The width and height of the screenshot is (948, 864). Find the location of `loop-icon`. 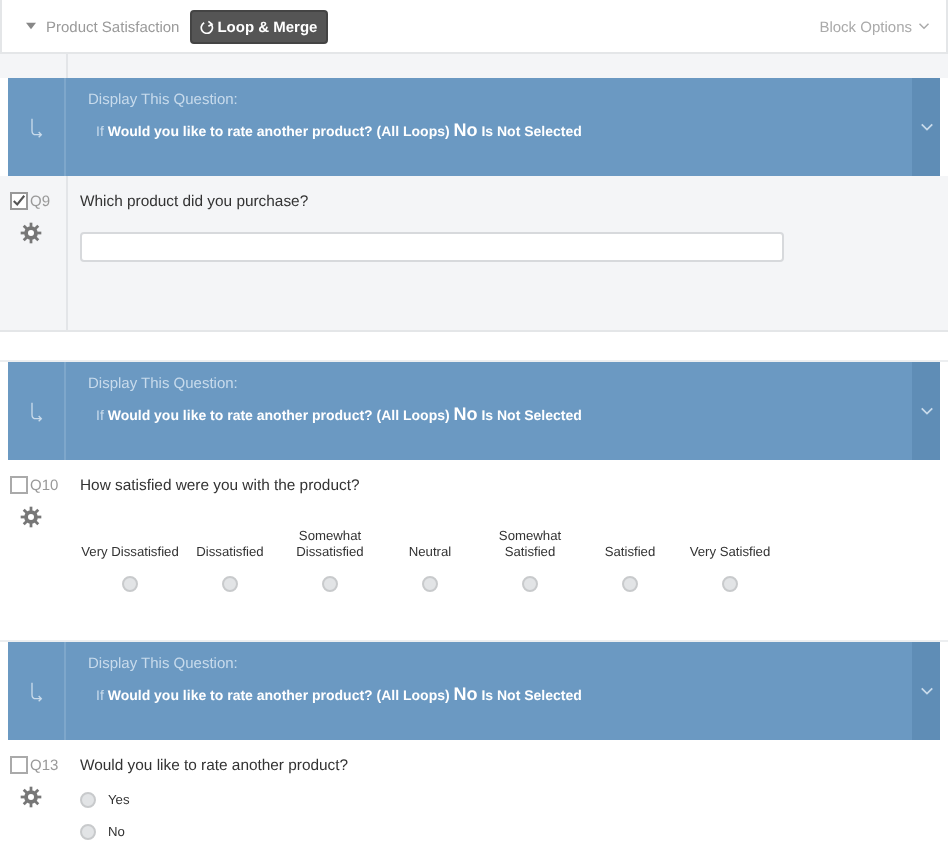

loop-icon is located at coordinates (206, 26).